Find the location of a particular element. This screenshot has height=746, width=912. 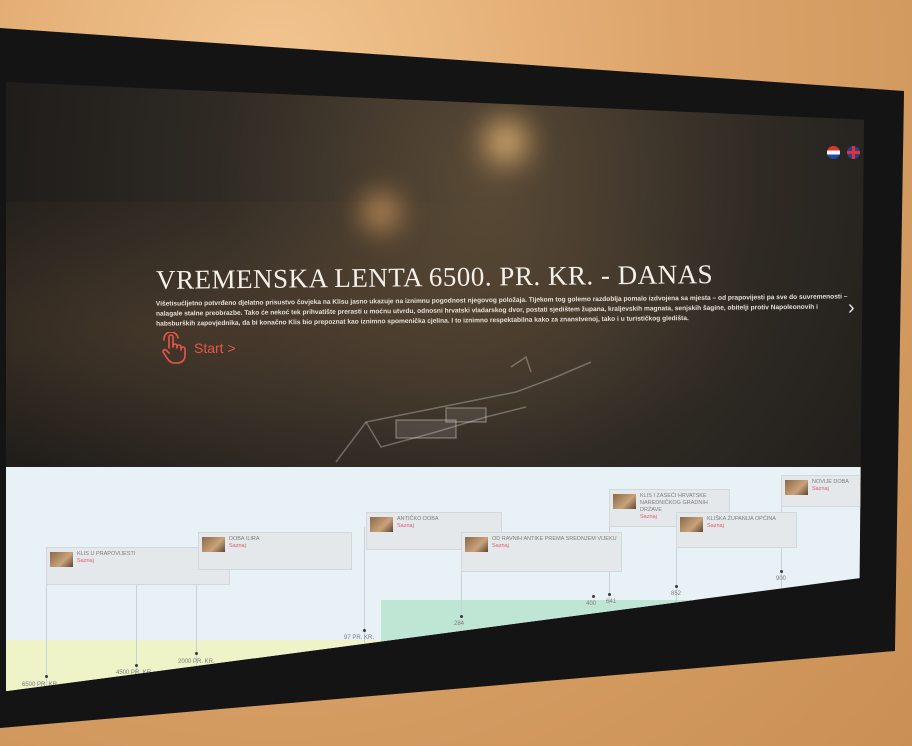

card-title: DOBA ILIRA is located at coordinates (244, 539).